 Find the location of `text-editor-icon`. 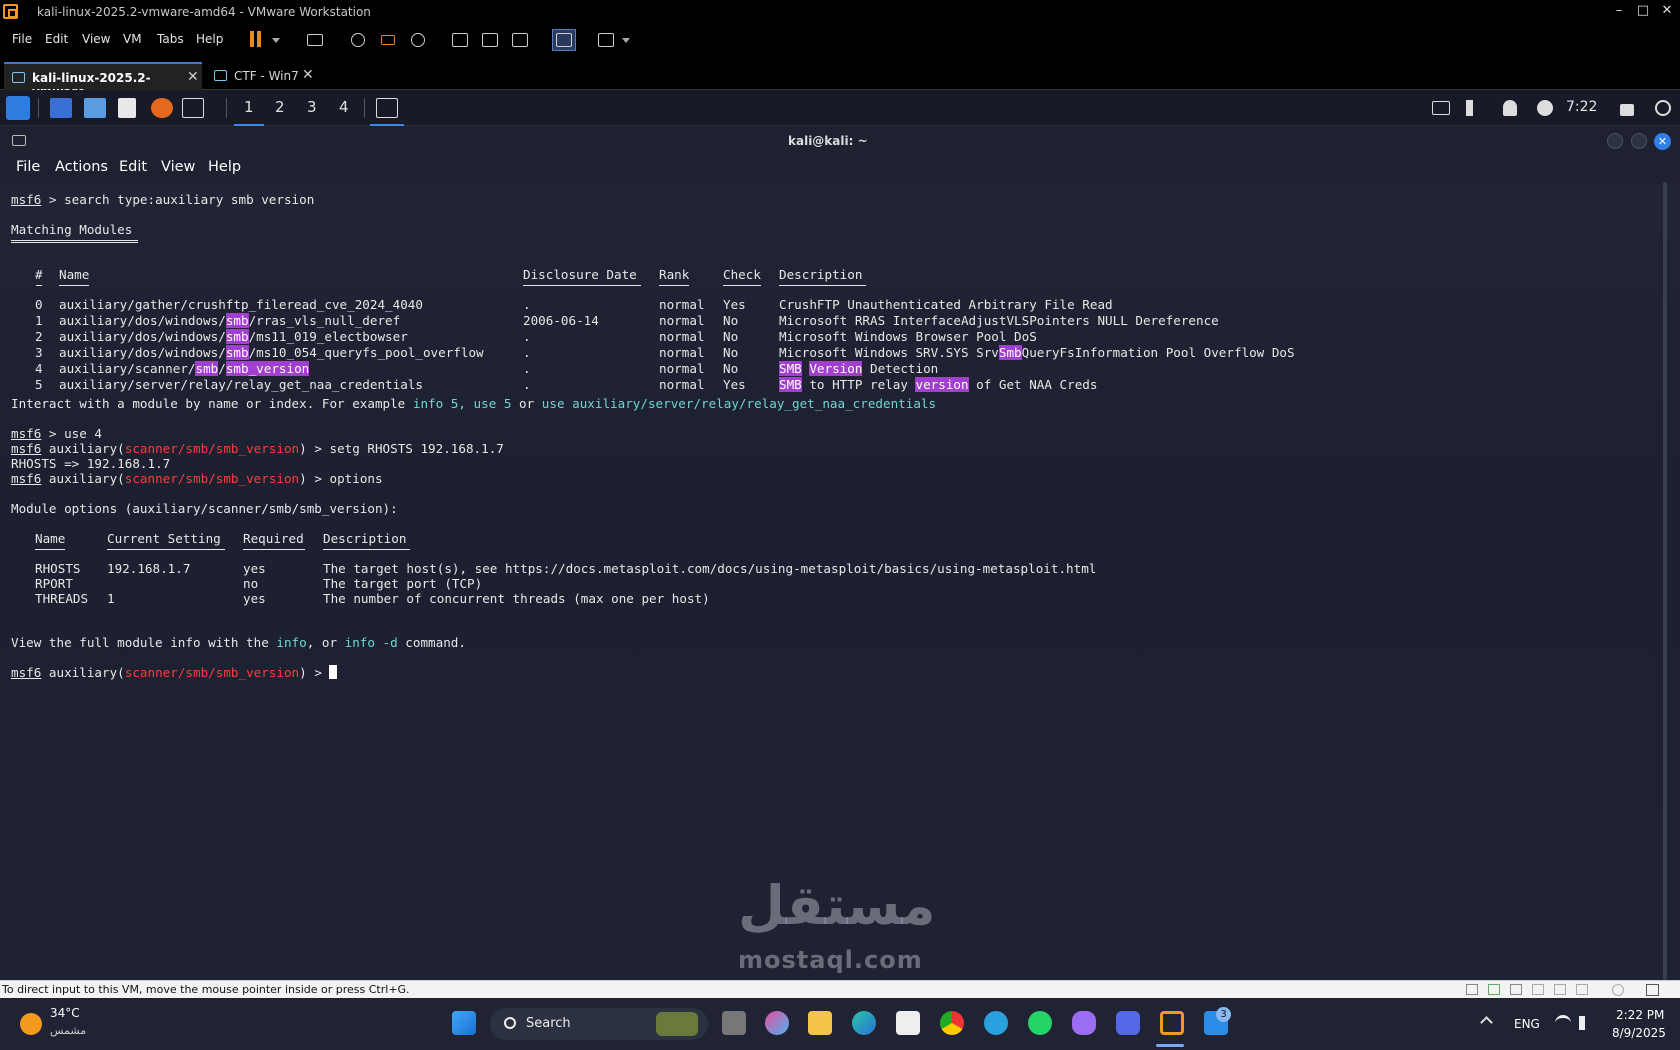

text-editor-icon is located at coordinates (127, 108).